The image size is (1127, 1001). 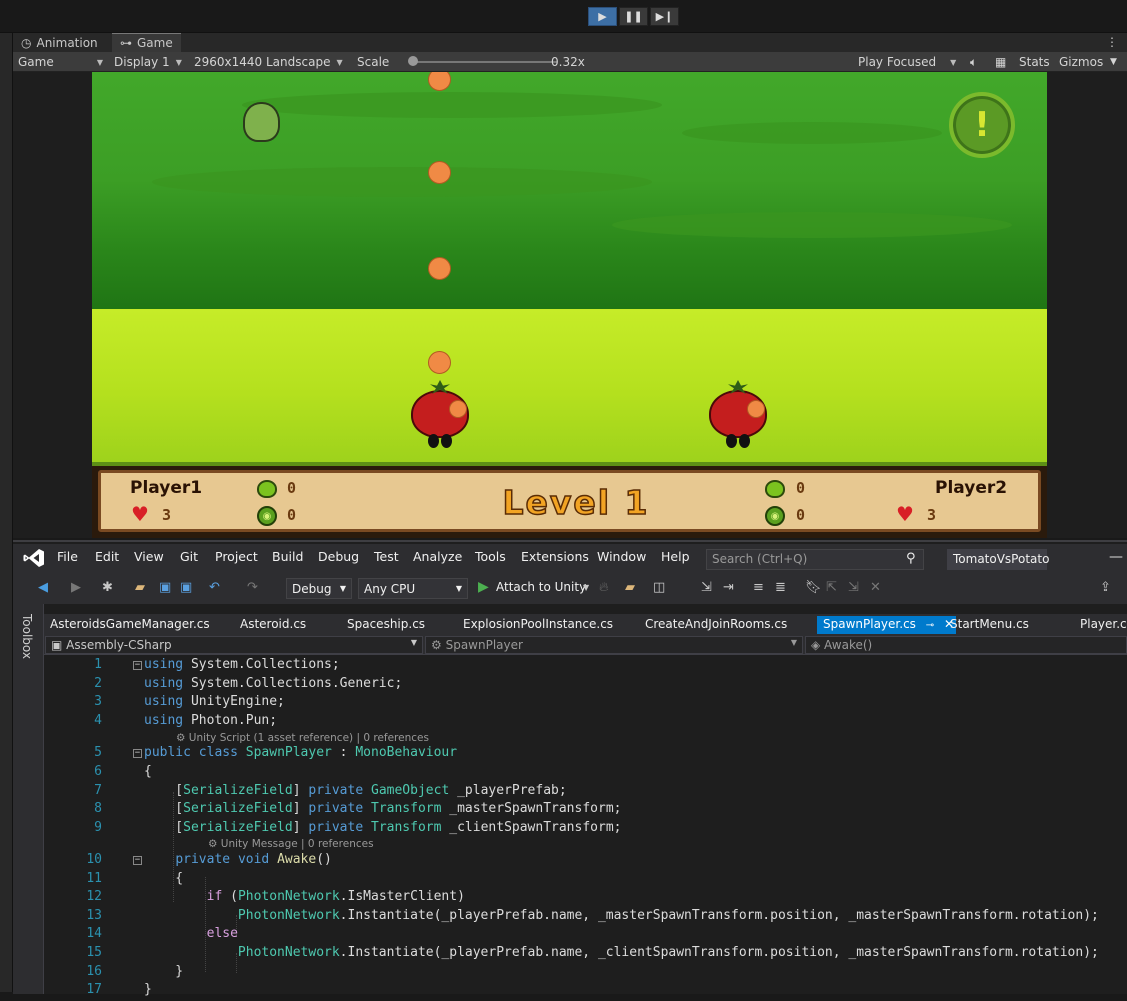 I want to click on pause-button: ❚❚, so click(x=633, y=16).